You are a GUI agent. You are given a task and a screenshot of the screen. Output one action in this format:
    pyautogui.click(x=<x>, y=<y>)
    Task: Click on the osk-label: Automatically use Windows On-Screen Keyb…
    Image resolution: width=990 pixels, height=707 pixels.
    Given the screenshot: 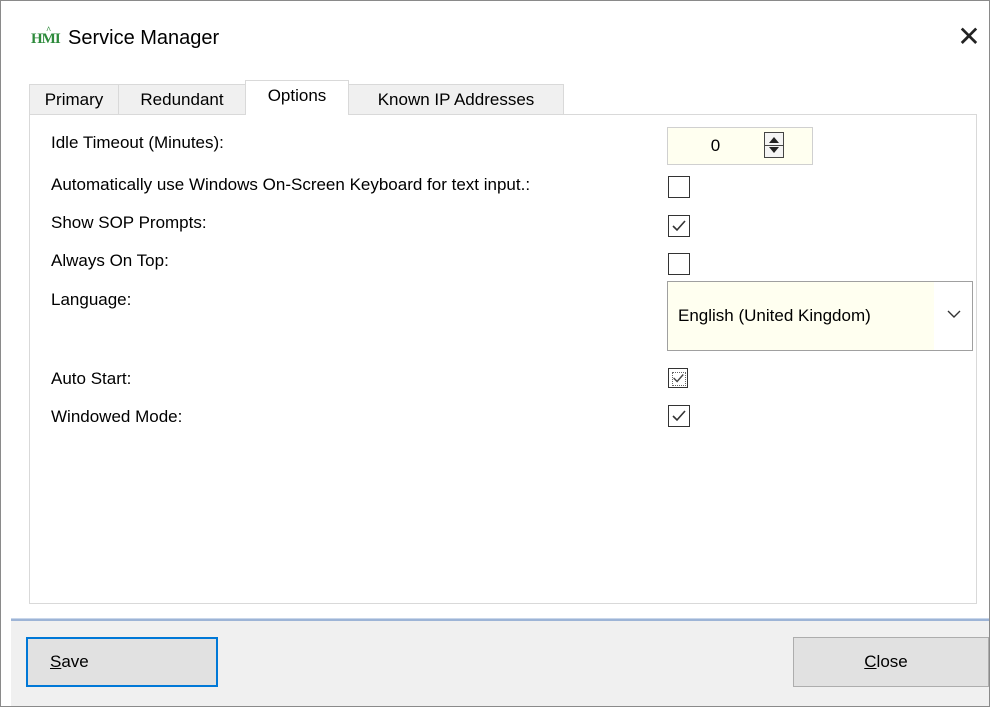 What is the action you would take?
    pyautogui.click(x=291, y=184)
    